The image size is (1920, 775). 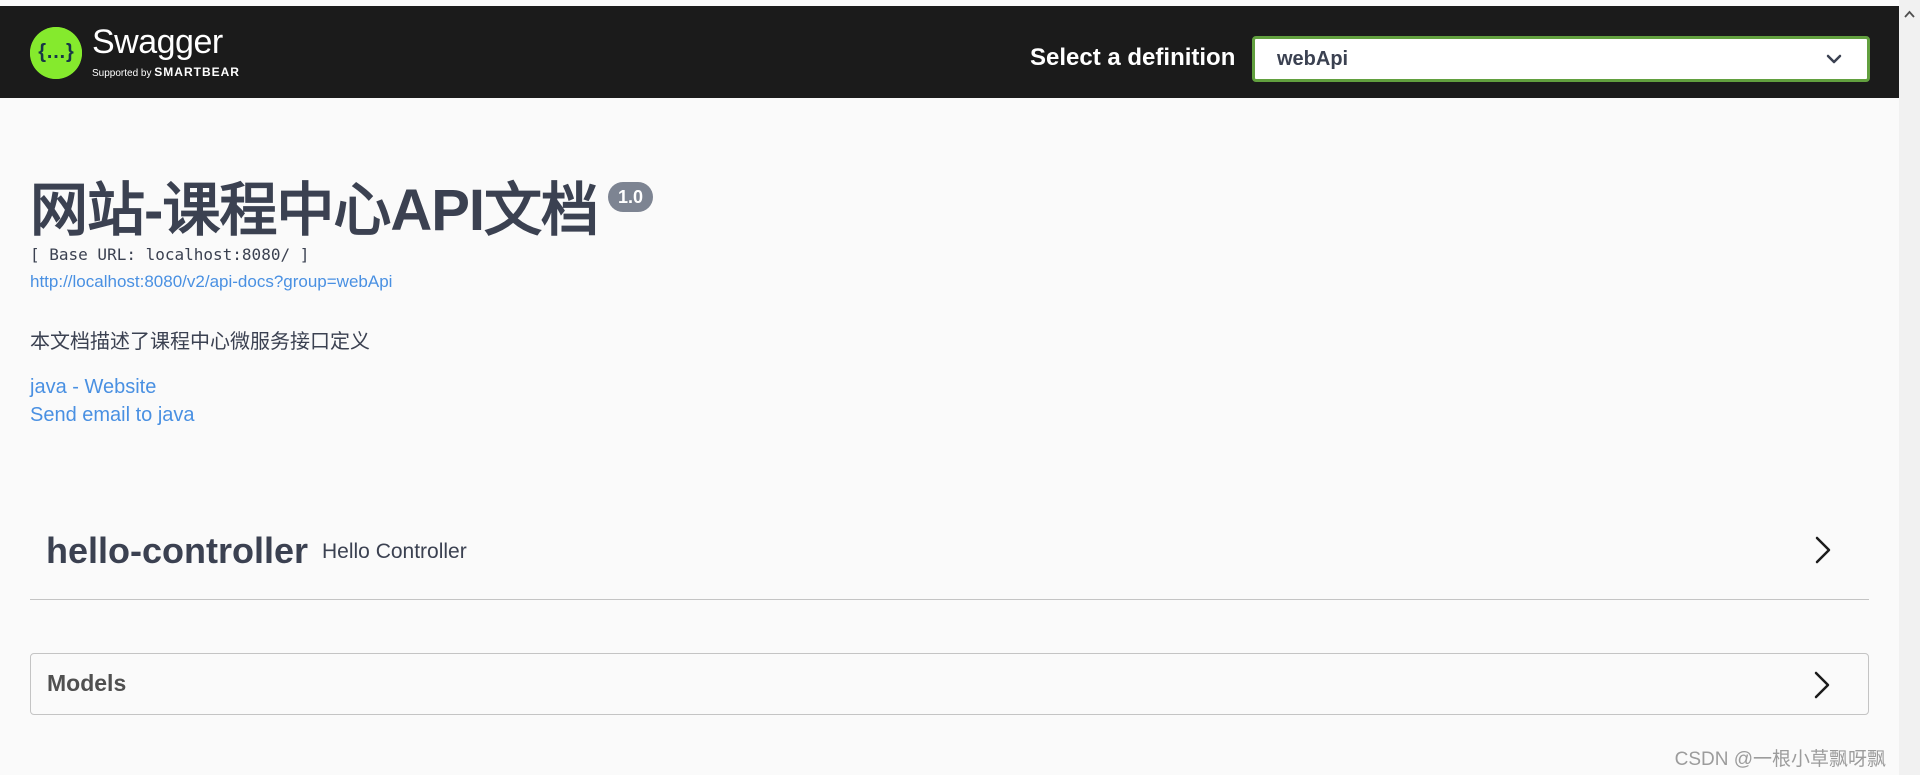 I want to click on tag-hello-controller: hello-controller Hello Controller, so click(x=949, y=560).